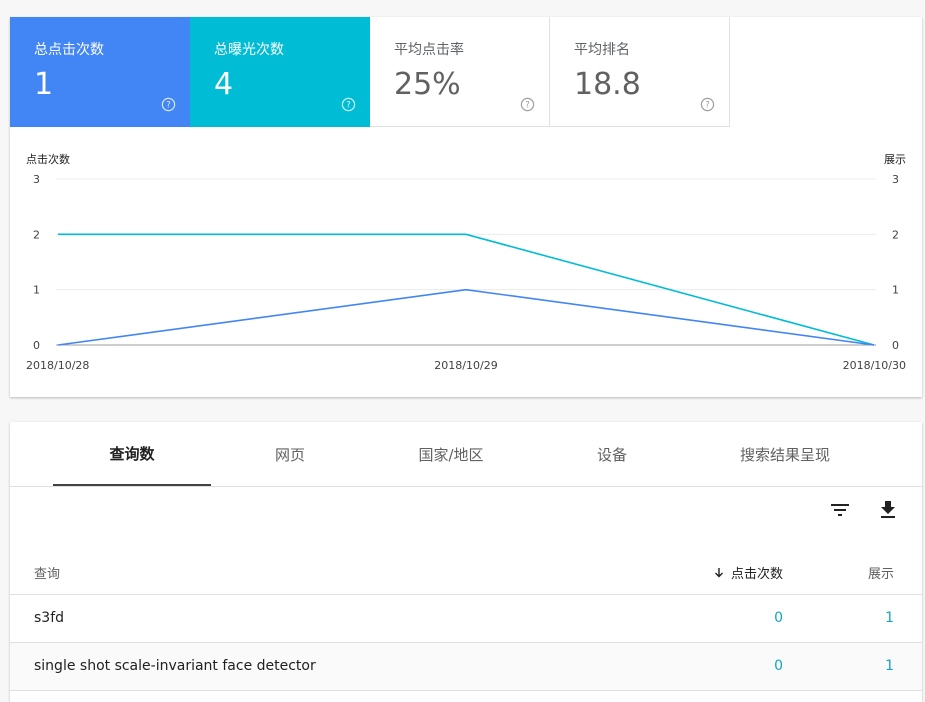 The height and width of the screenshot is (702, 925). I want to click on tab-label: 网页, so click(289, 454).